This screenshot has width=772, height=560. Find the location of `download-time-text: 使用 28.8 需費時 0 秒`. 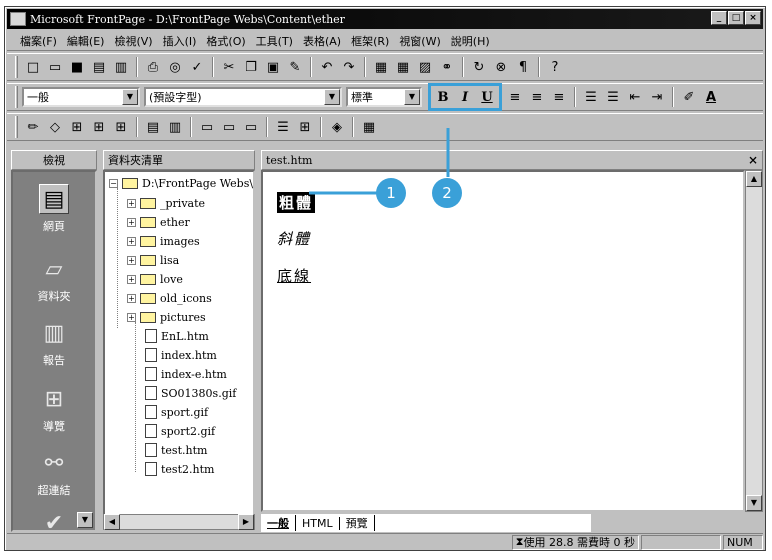

download-time-text: 使用 28.8 需費時 0 秒 is located at coordinates (579, 542).